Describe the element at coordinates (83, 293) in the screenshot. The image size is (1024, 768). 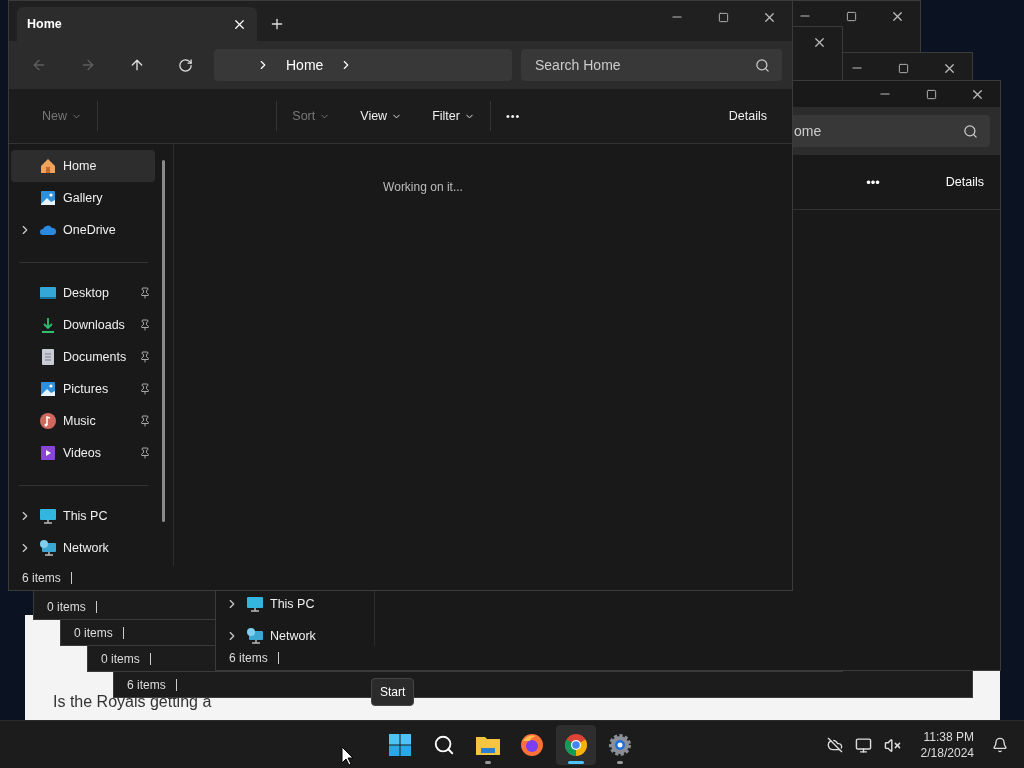
I see `sidebar-item: Desktop` at that location.